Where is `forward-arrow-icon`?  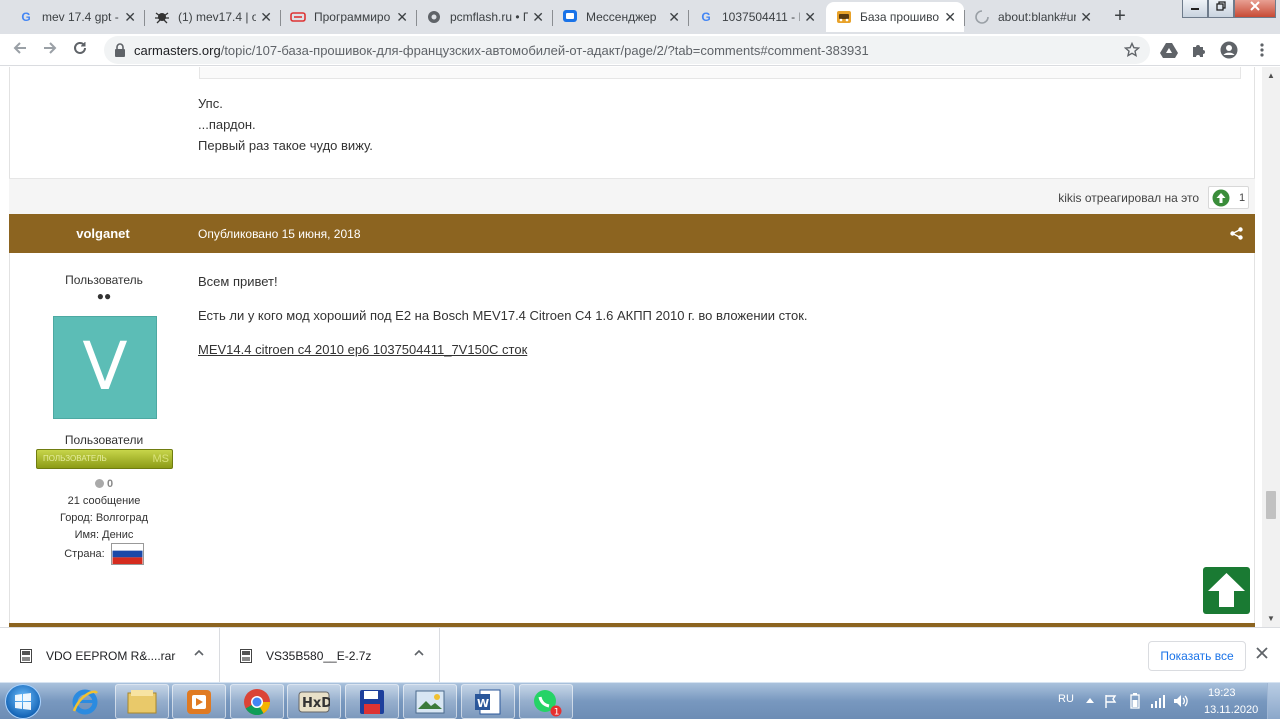 forward-arrow-icon is located at coordinates (50, 48).